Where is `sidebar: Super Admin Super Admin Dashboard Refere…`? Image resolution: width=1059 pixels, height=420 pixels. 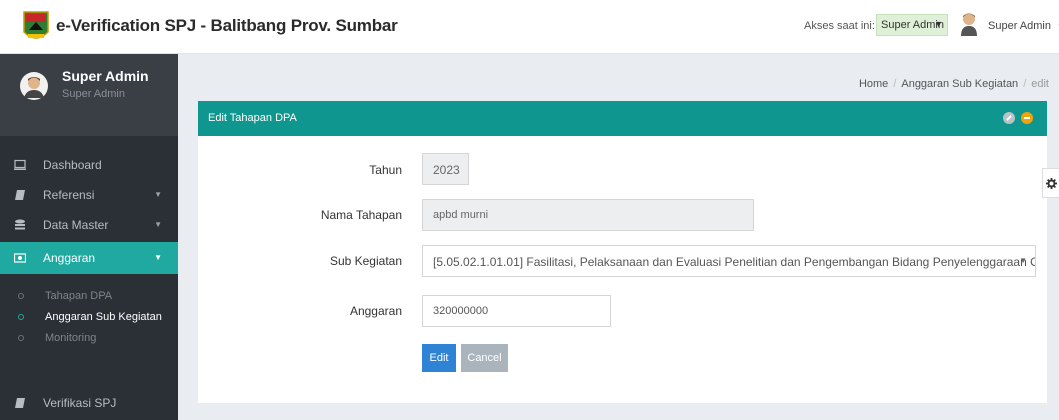
sidebar: Super Admin Super Admin Dashboard Refere… is located at coordinates (89, 237).